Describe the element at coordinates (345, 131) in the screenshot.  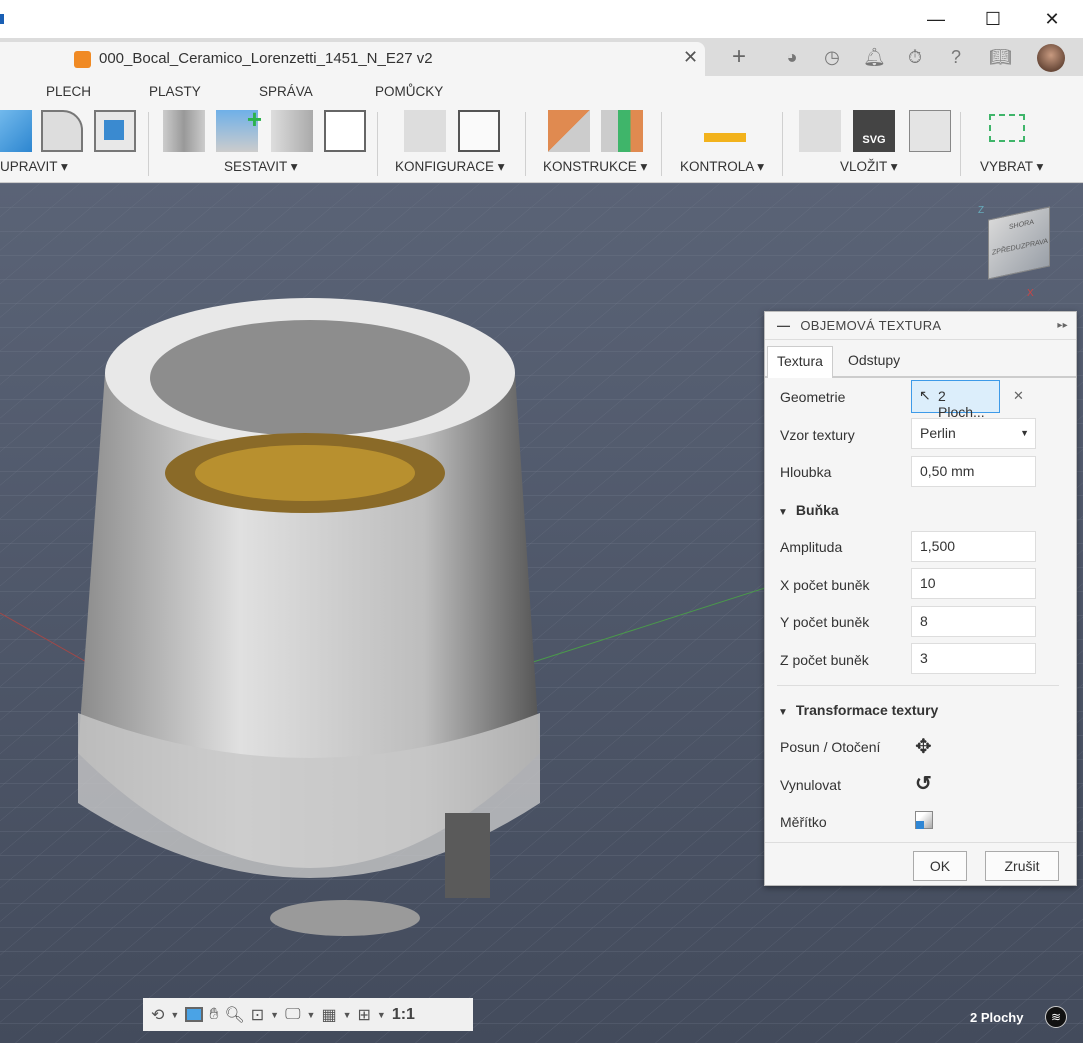
I see `bom-table-icon` at that location.